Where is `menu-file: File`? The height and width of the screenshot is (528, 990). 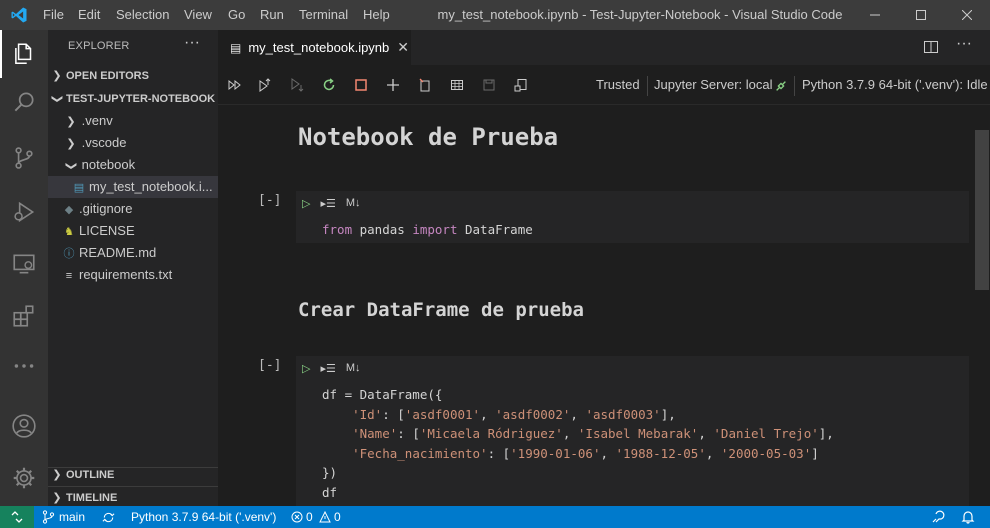 menu-file: File is located at coordinates (53, 15).